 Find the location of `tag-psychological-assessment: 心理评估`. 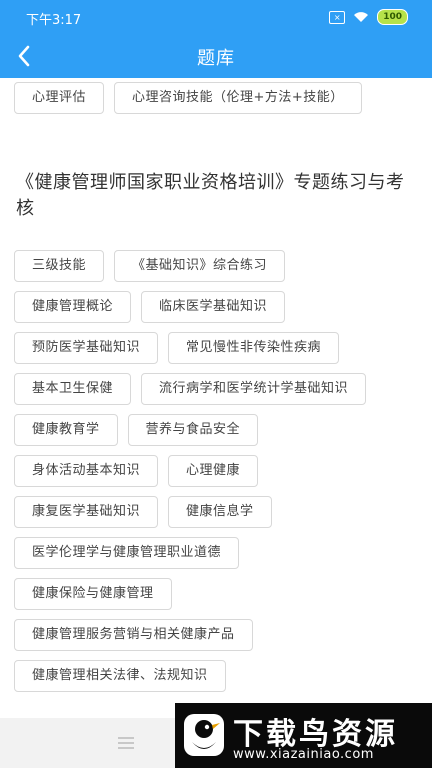

tag-psychological-assessment: 心理评估 is located at coordinates (59, 98).